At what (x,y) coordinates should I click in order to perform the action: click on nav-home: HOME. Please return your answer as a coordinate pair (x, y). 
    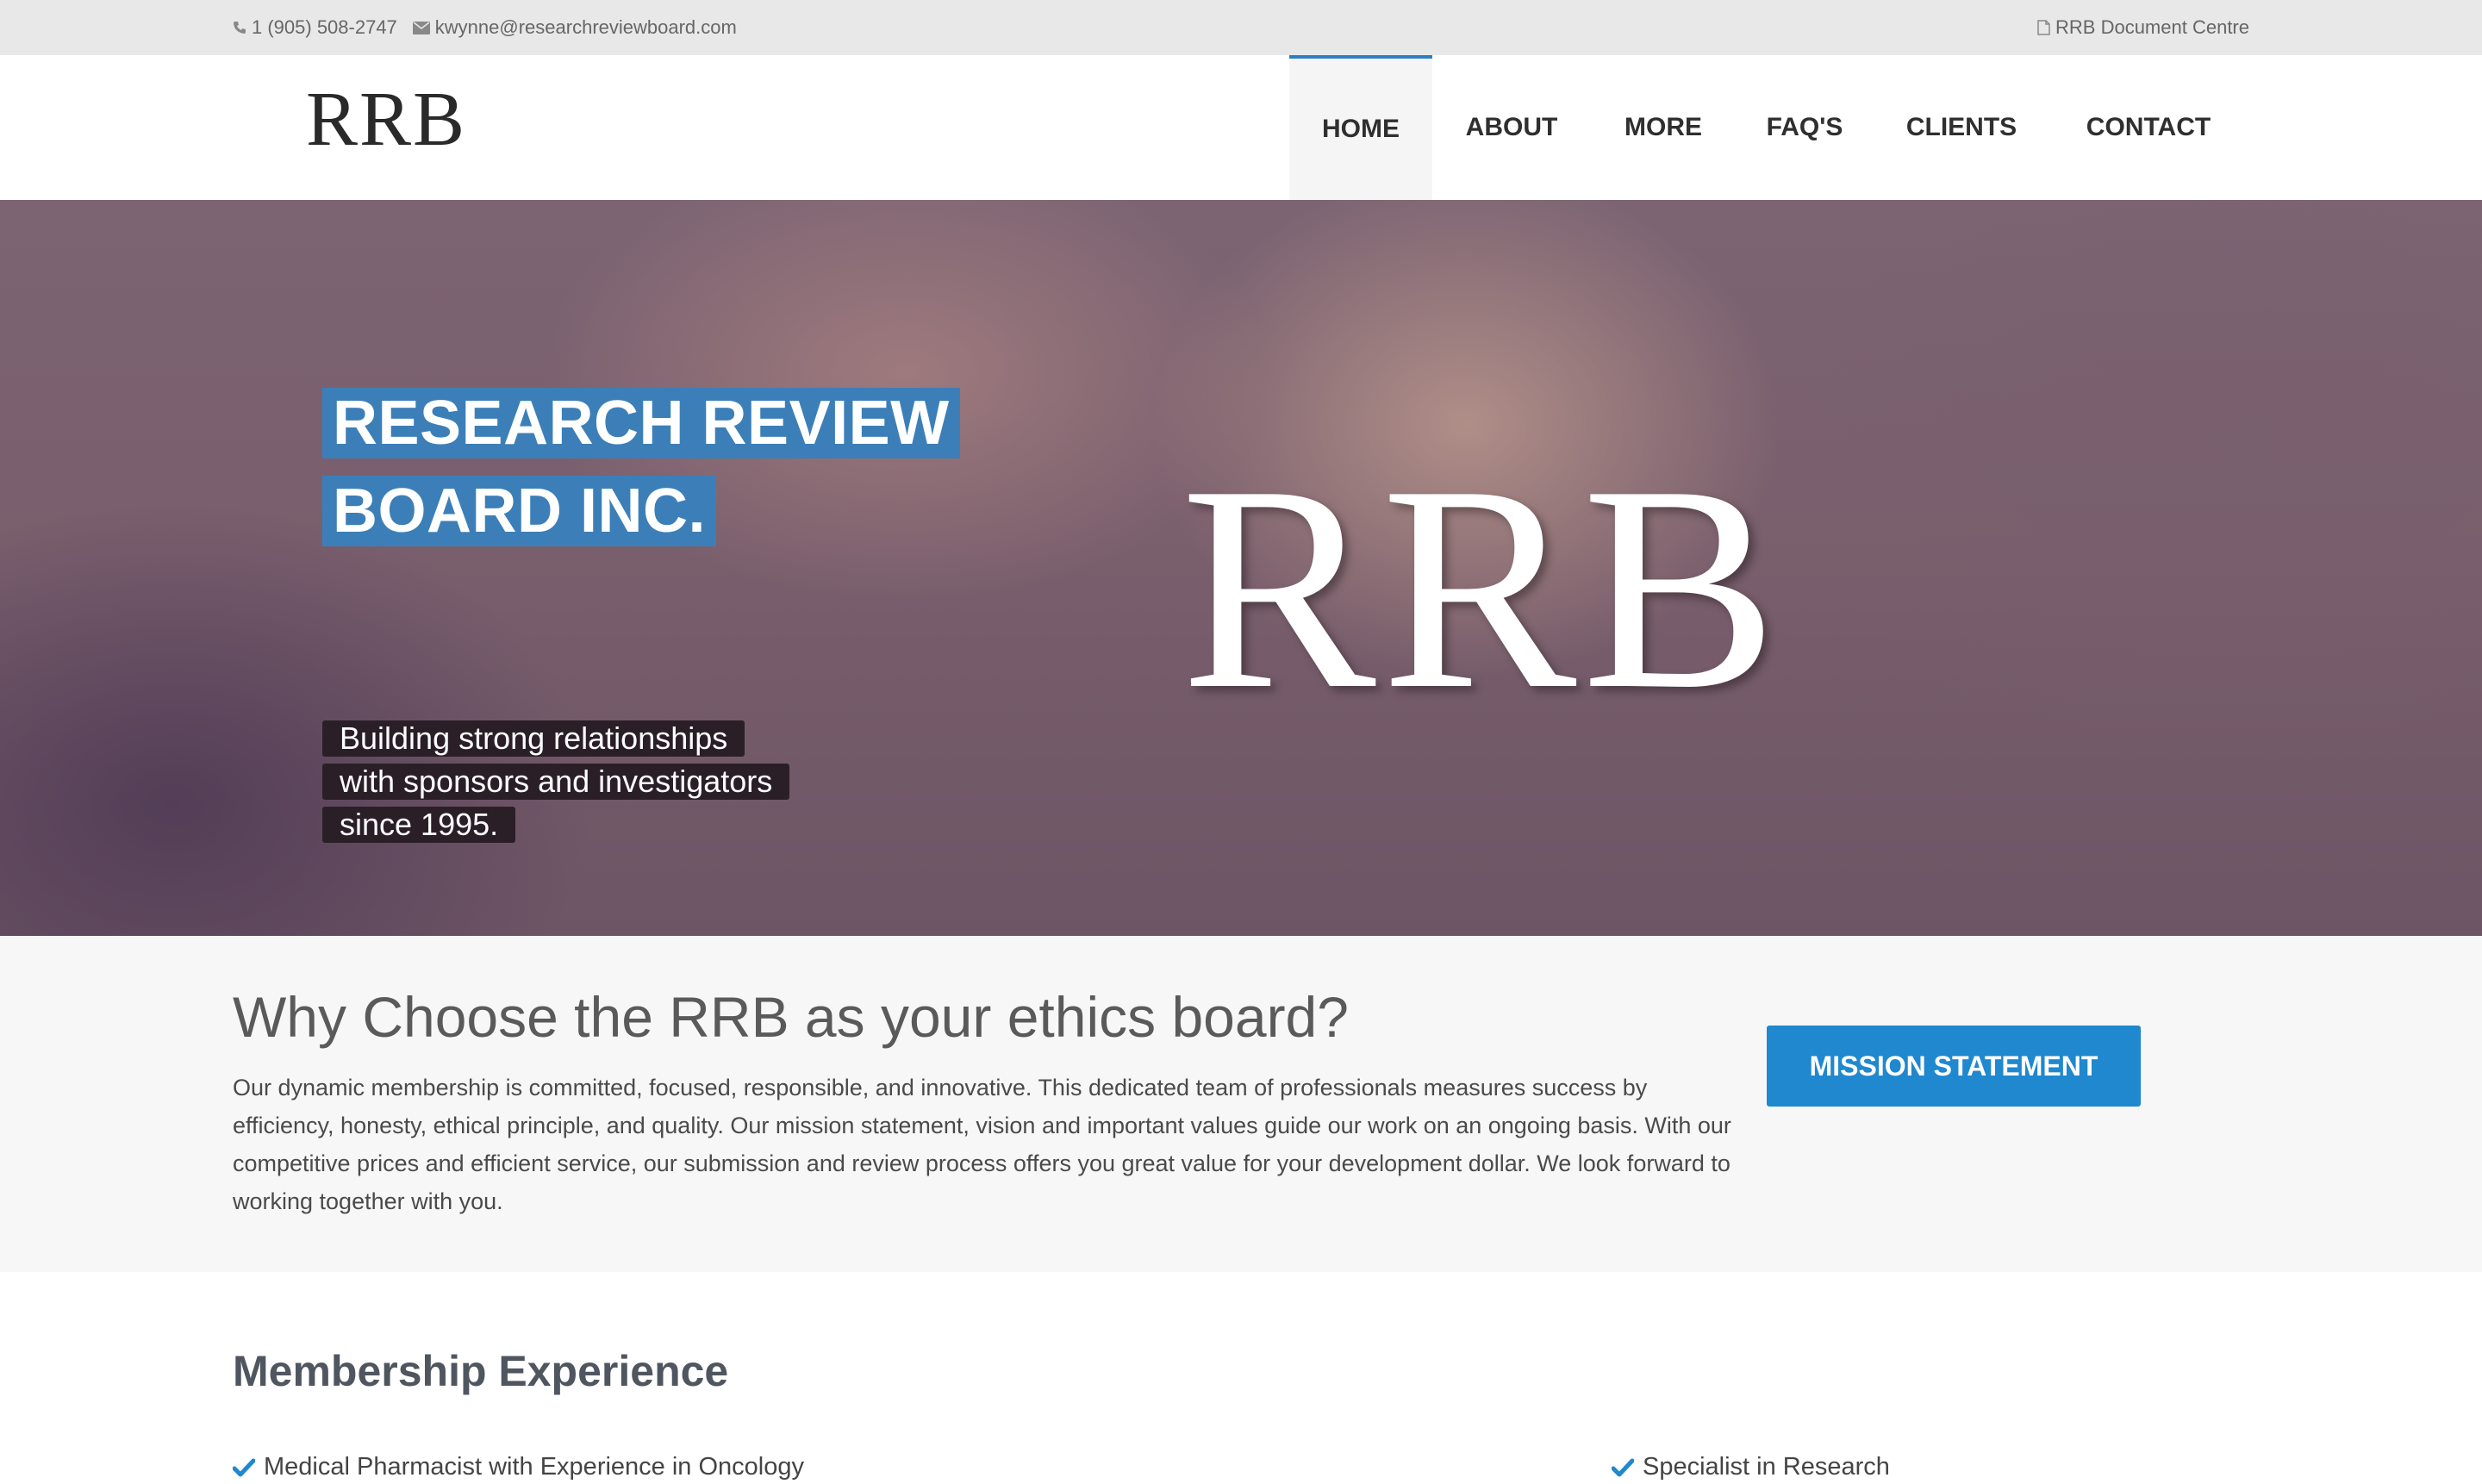
    Looking at the image, I should click on (1360, 128).